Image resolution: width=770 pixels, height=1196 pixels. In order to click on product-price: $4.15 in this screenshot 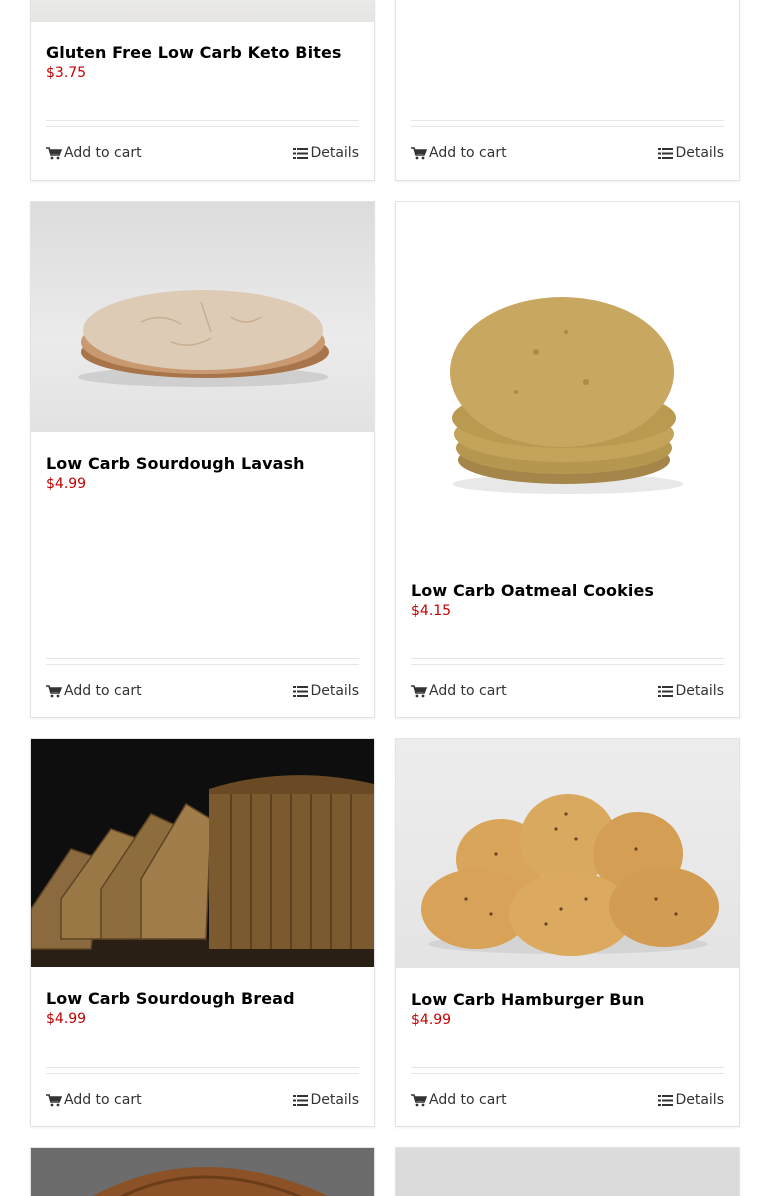, I will do `click(431, 611)`.